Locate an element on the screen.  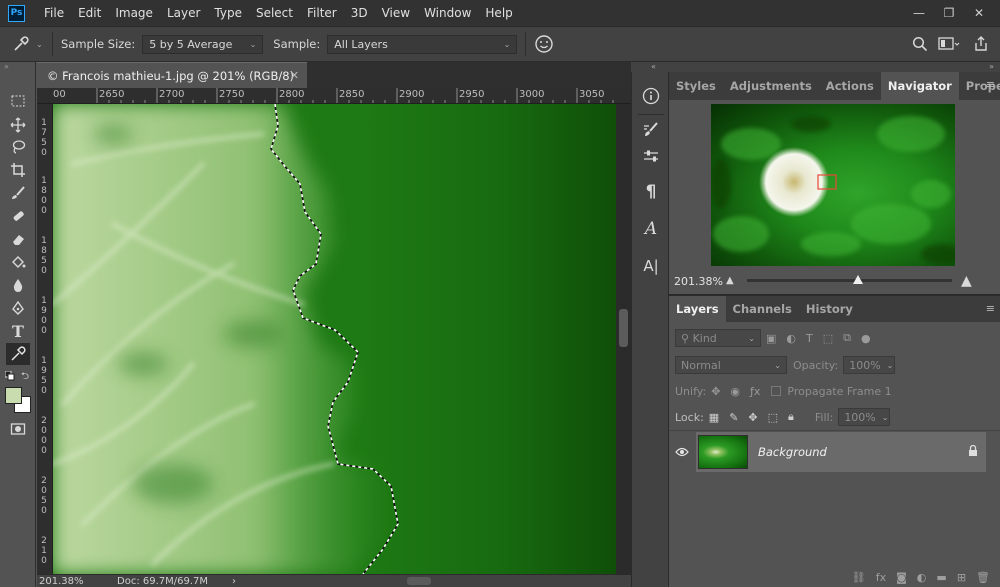
unify-style-icon: ƒx is located at coordinates (755, 391).